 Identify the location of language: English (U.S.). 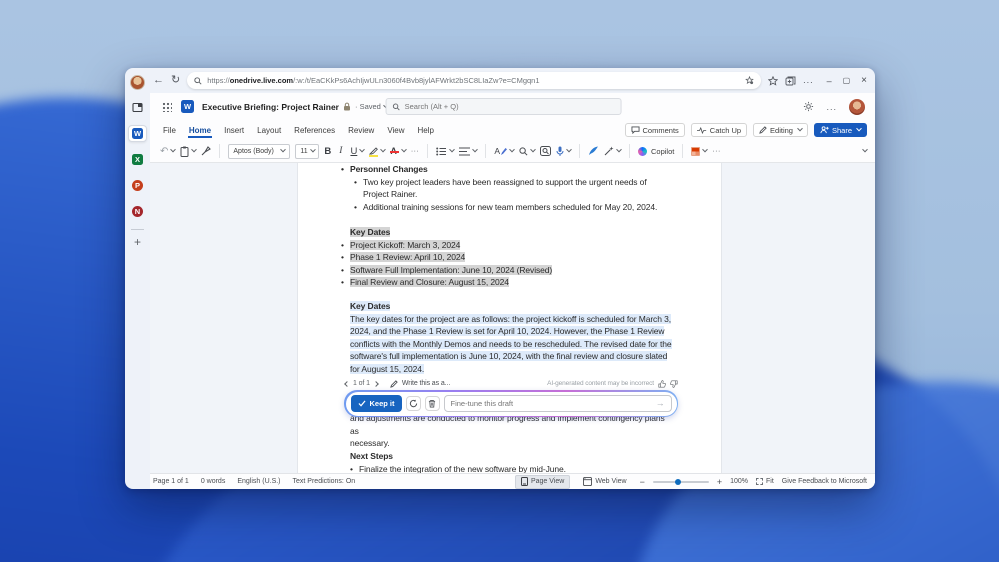
(258, 481).